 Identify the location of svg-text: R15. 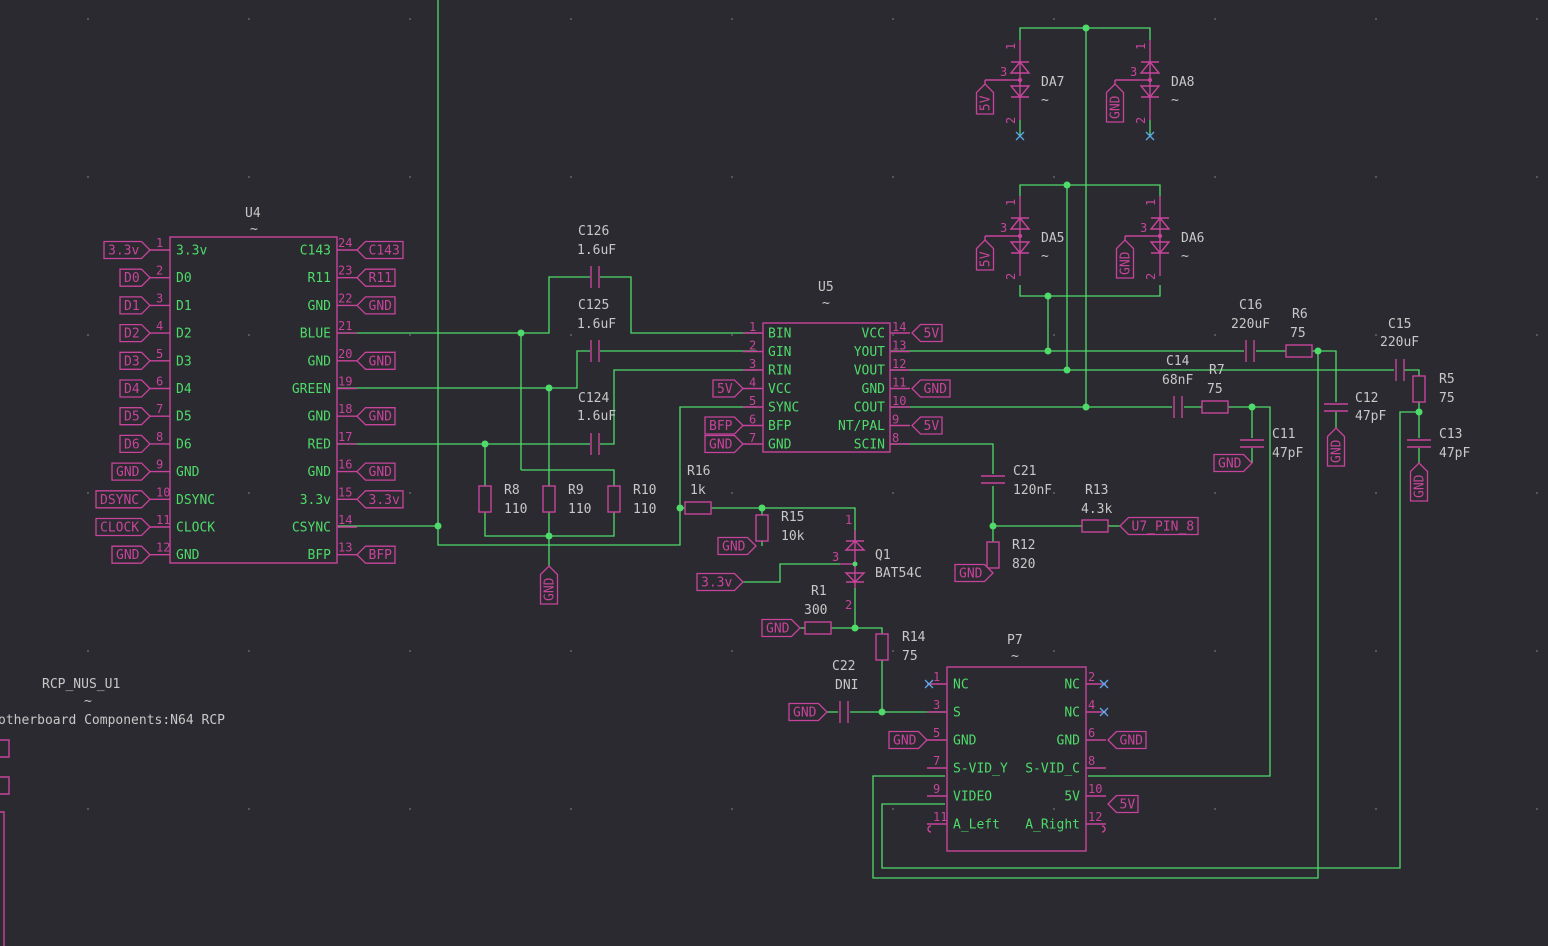
(792, 517).